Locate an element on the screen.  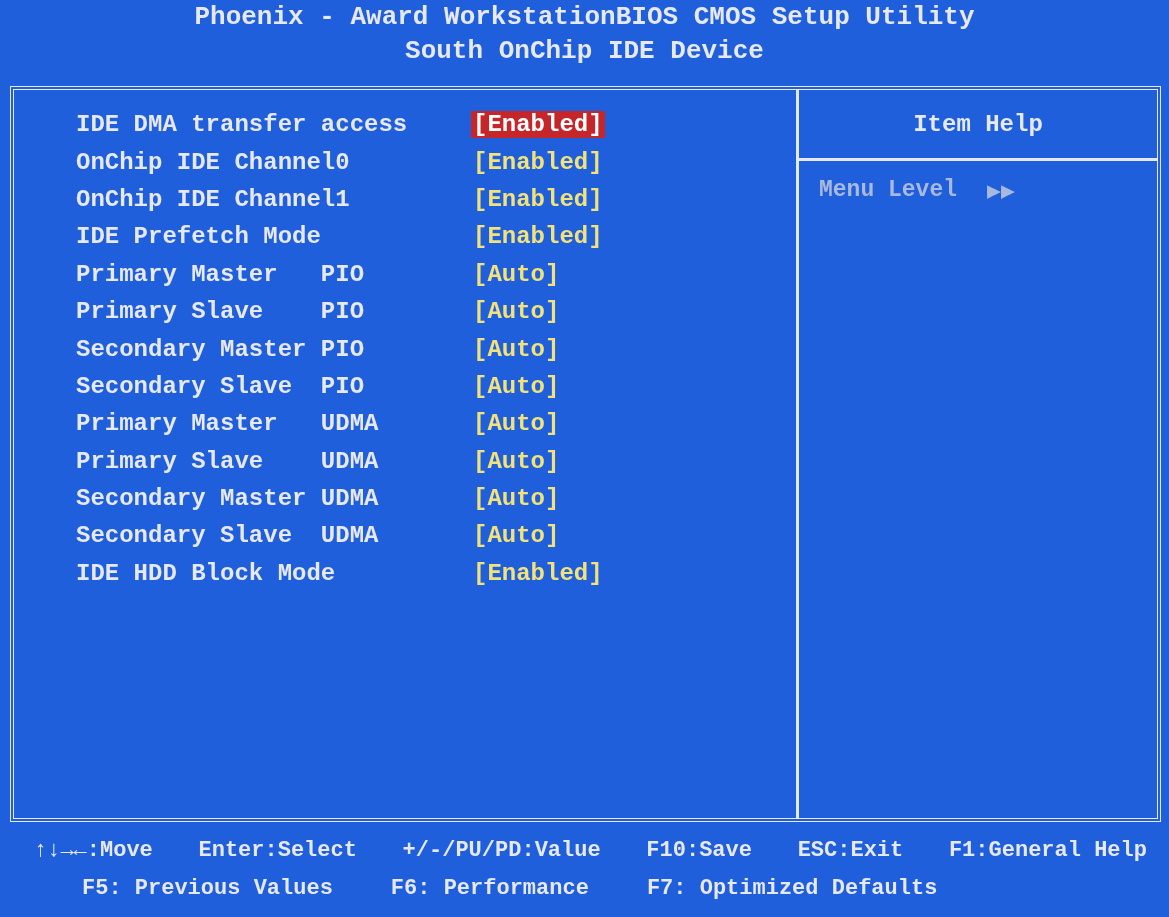
key-hint: ESC:Exit is located at coordinates (850, 850).